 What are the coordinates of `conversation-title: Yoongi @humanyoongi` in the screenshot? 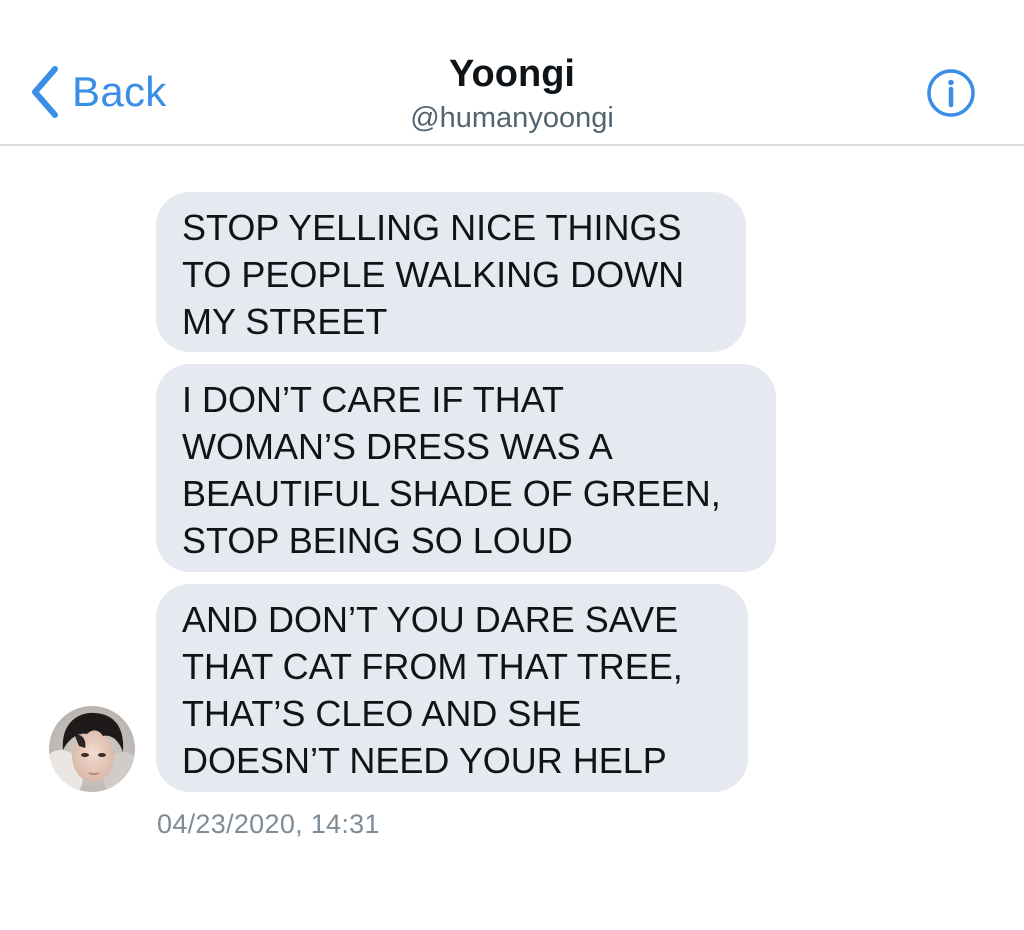 It's located at (512, 95).